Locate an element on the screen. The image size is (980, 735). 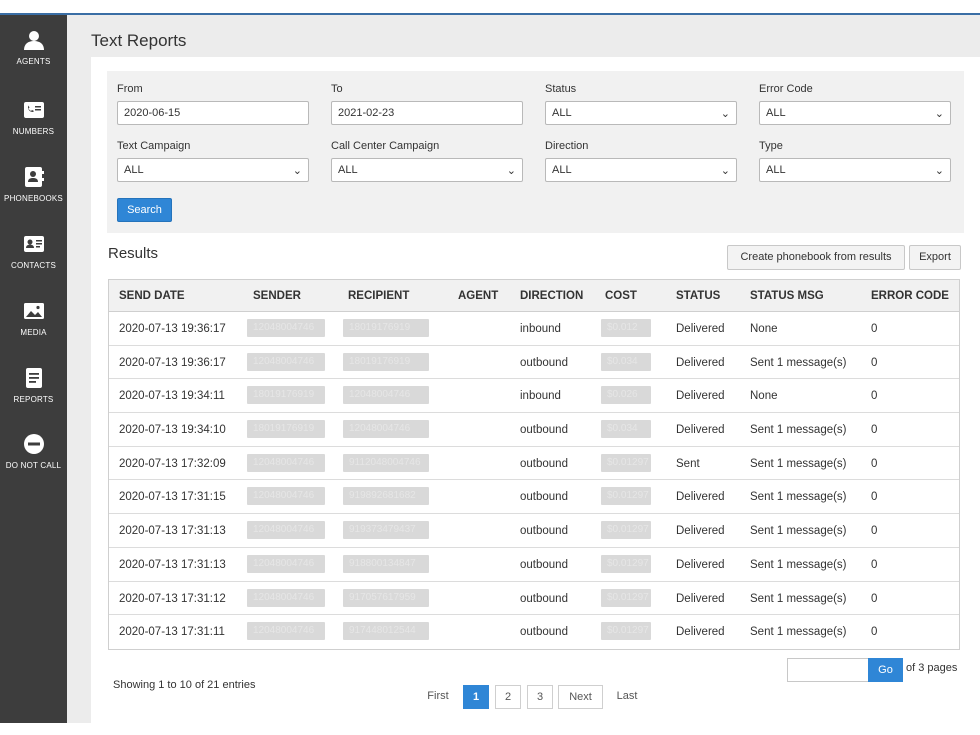
sidebar-item-phonebooks: PHONEBOOKS is located at coordinates (33, 184).